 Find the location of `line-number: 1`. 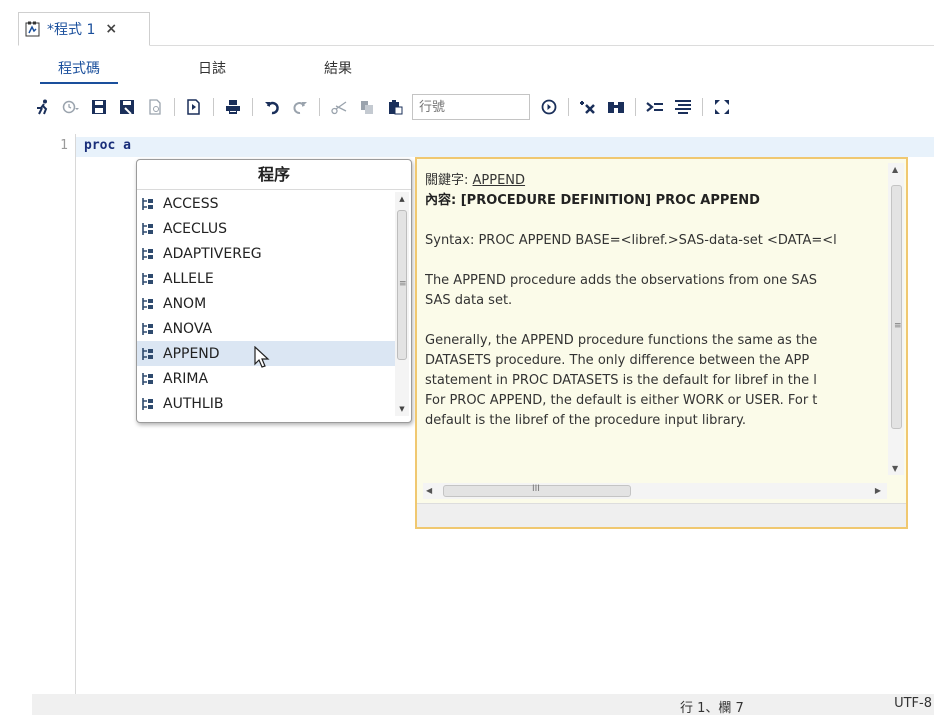

line-number: 1 is located at coordinates (64, 145).